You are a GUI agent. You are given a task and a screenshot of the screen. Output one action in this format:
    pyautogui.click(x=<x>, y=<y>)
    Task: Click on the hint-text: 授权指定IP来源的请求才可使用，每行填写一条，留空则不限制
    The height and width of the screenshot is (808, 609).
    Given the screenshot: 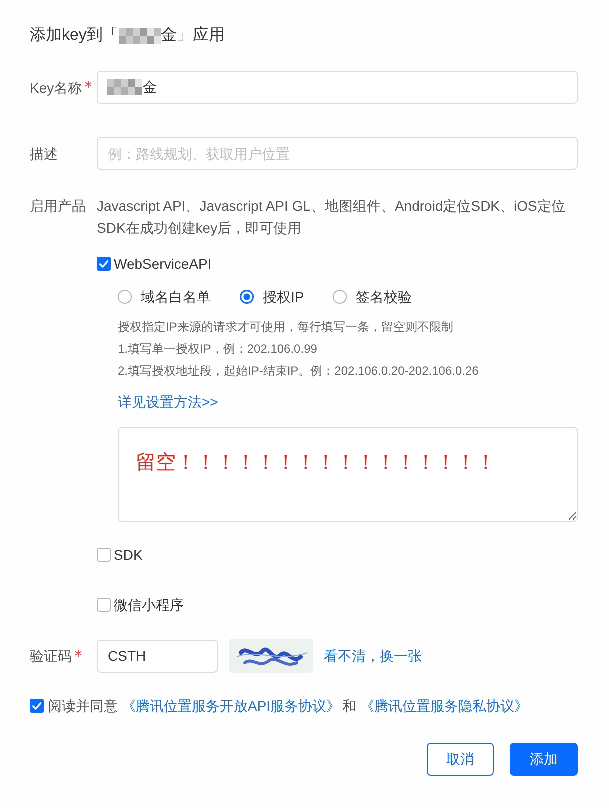 What is the action you would take?
    pyautogui.click(x=286, y=327)
    